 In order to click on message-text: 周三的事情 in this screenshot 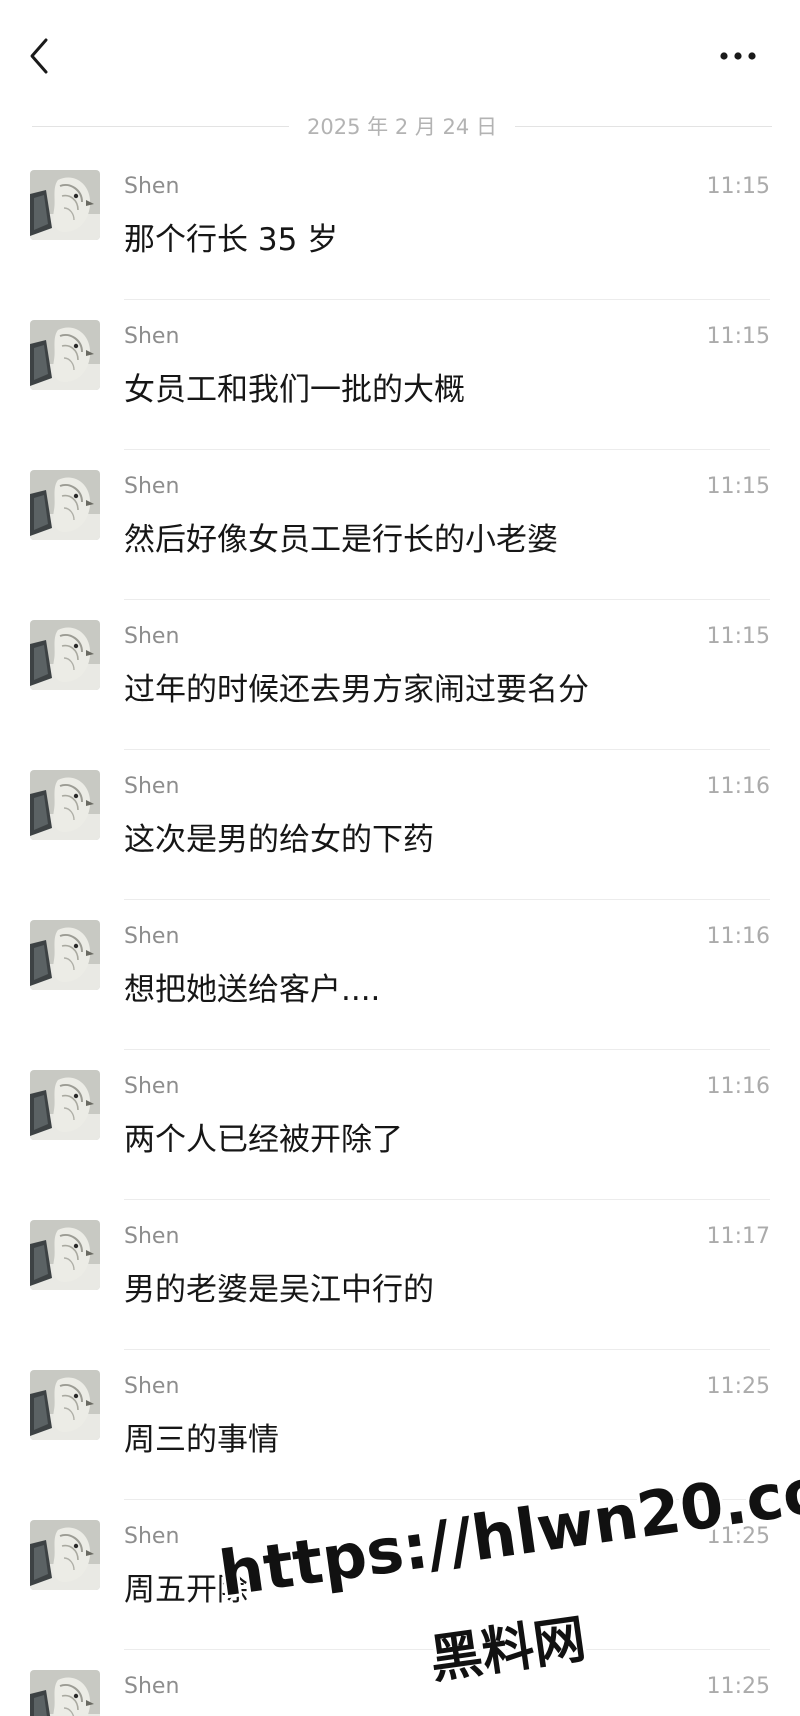, I will do `click(201, 1440)`.